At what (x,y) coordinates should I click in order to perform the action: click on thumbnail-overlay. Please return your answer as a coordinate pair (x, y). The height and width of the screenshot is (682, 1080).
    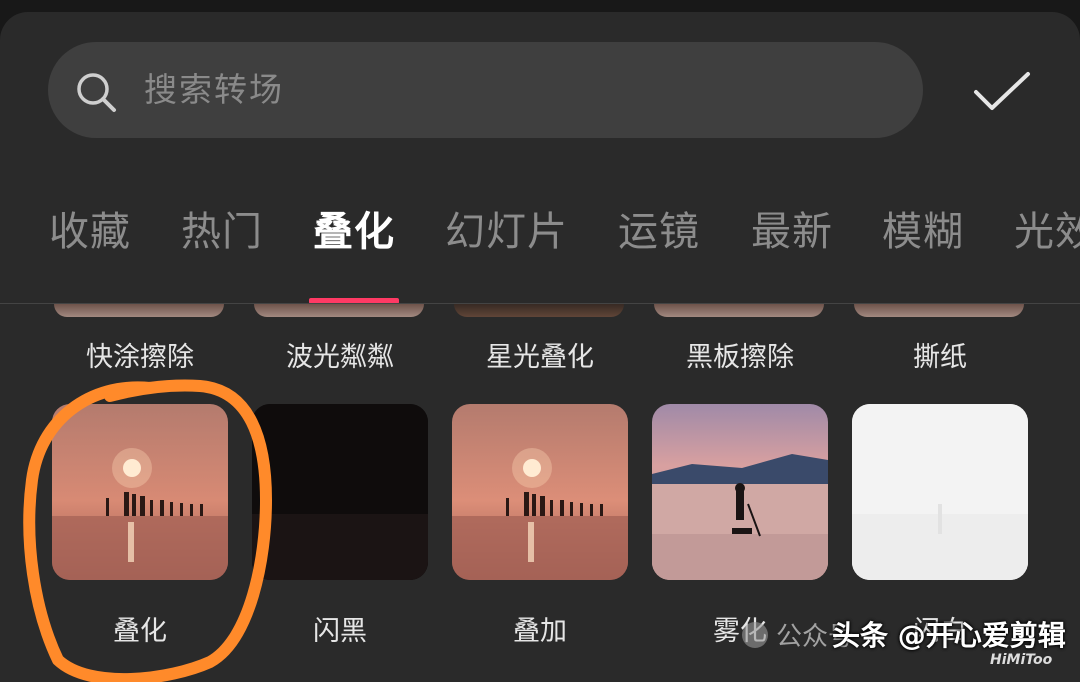
    Looking at the image, I should click on (540, 492).